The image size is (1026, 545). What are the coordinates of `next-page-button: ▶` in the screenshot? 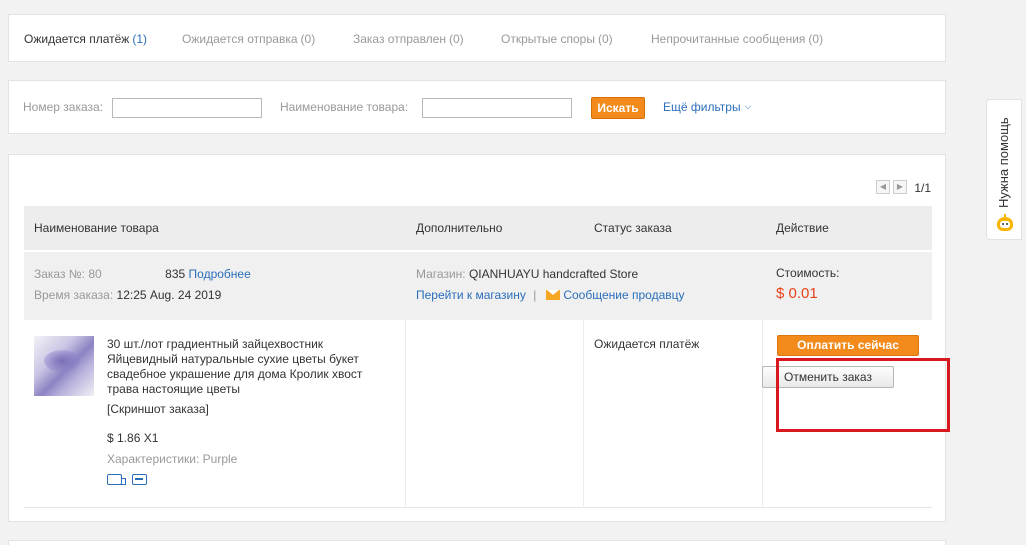 It's located at (900, 187).